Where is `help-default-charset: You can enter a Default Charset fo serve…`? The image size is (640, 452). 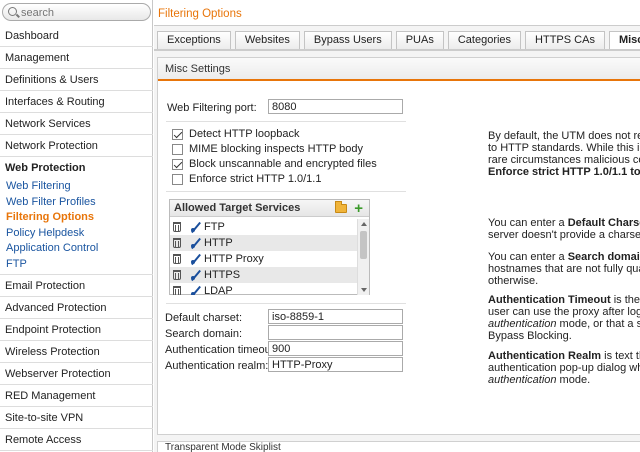 help-default-charset: You can enter a Default Charset fo serve… is located at coordinates (564, 229).